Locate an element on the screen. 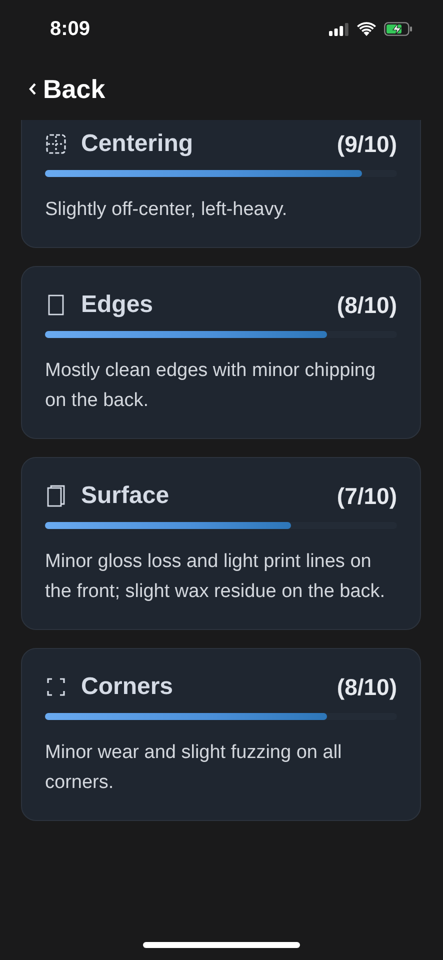 The height and width of the screenshot is (960, 443). category-description: Minor gloss loss and light print lines on the front; slight wax residue on the back. is located at coordinates (215, 577).